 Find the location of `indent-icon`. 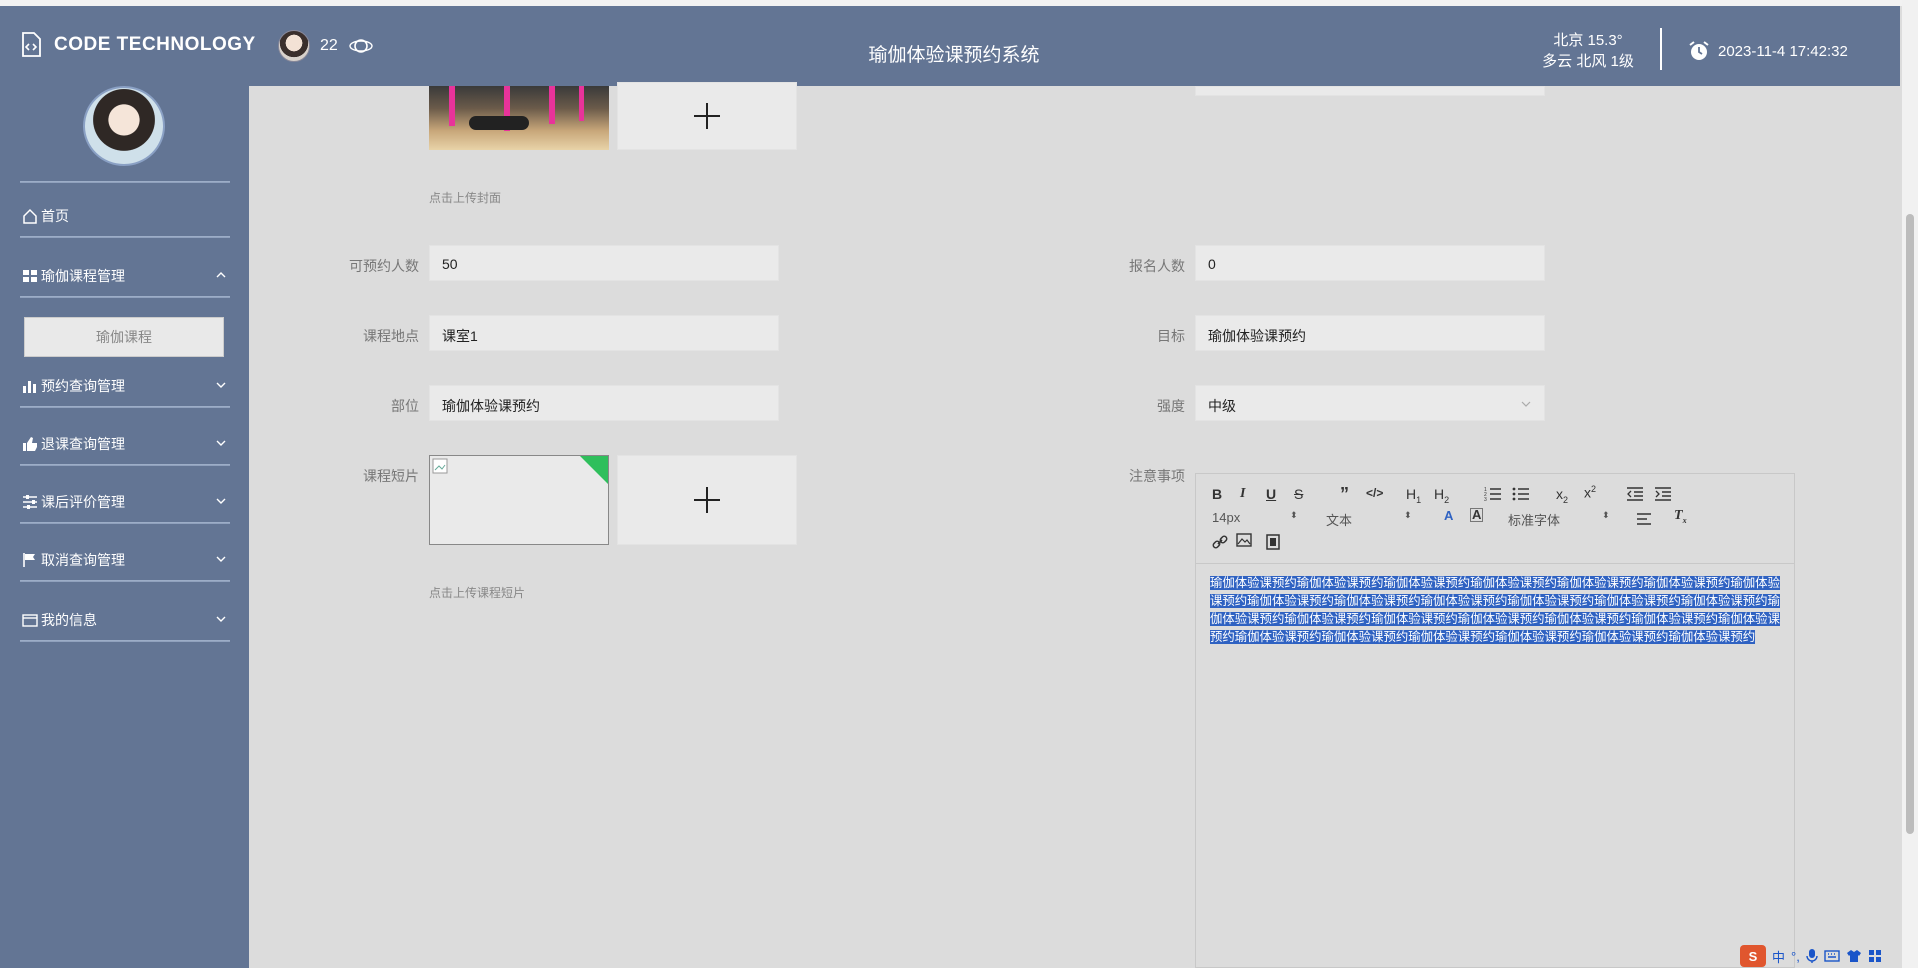

indent-icon is located at coordinates (1663, 494).